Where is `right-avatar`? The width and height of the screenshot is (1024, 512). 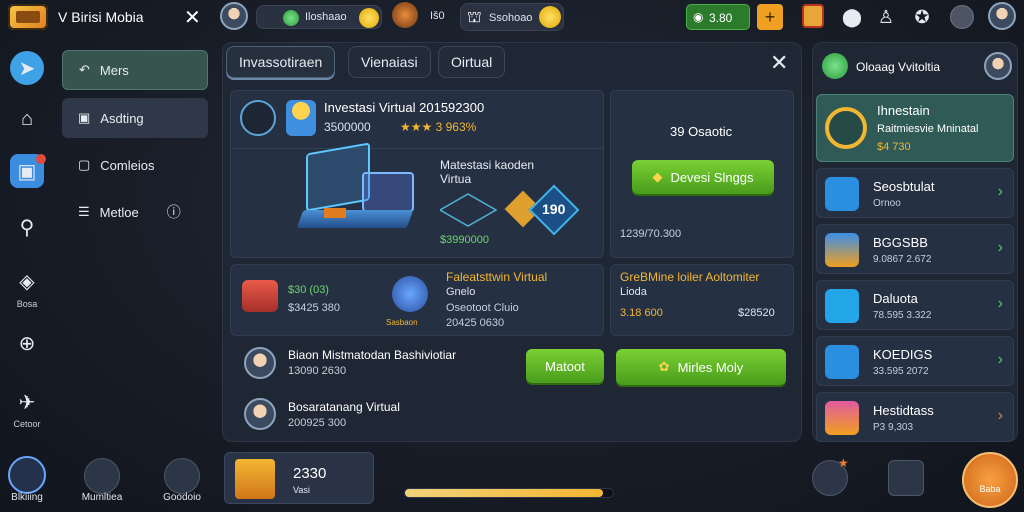 right-avatar is located at coordinates (998, 66).